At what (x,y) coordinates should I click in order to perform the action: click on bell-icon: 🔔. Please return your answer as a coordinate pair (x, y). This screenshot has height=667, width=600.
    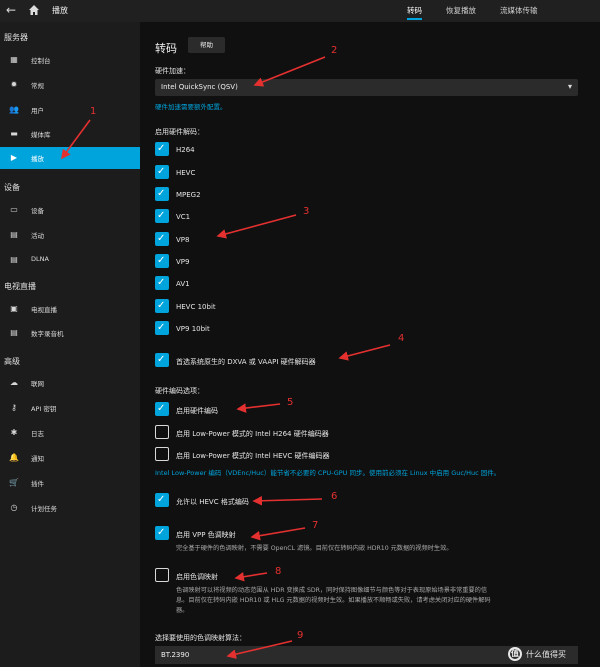
    Looking at the image, I should click on (14, 457).